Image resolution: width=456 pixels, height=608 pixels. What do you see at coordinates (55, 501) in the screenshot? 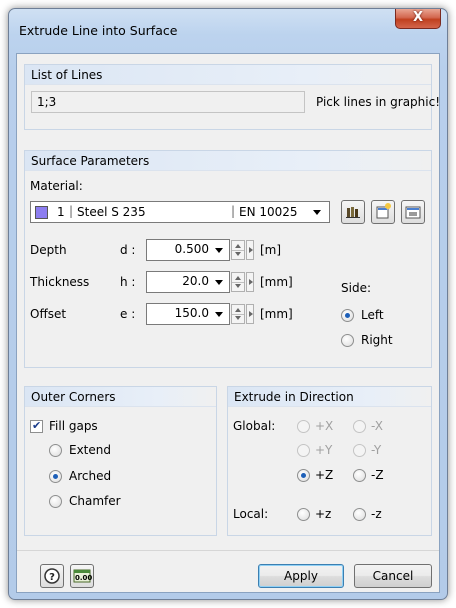
I see `corner-chamfer-radio` at bounding box center [55, 501].